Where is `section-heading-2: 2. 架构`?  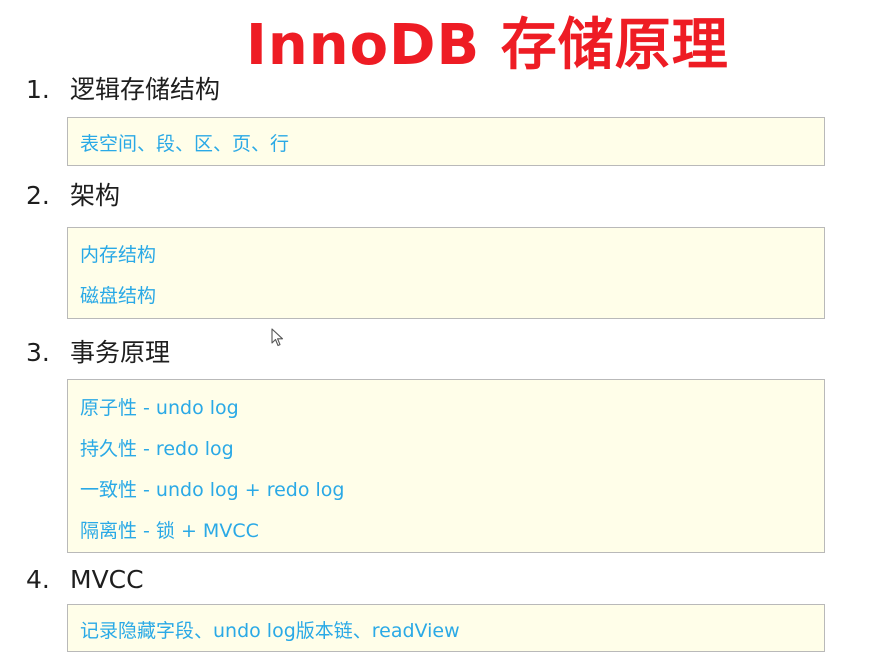
section-heading-2: 2. 架构 is located at coordinates (73, 196).